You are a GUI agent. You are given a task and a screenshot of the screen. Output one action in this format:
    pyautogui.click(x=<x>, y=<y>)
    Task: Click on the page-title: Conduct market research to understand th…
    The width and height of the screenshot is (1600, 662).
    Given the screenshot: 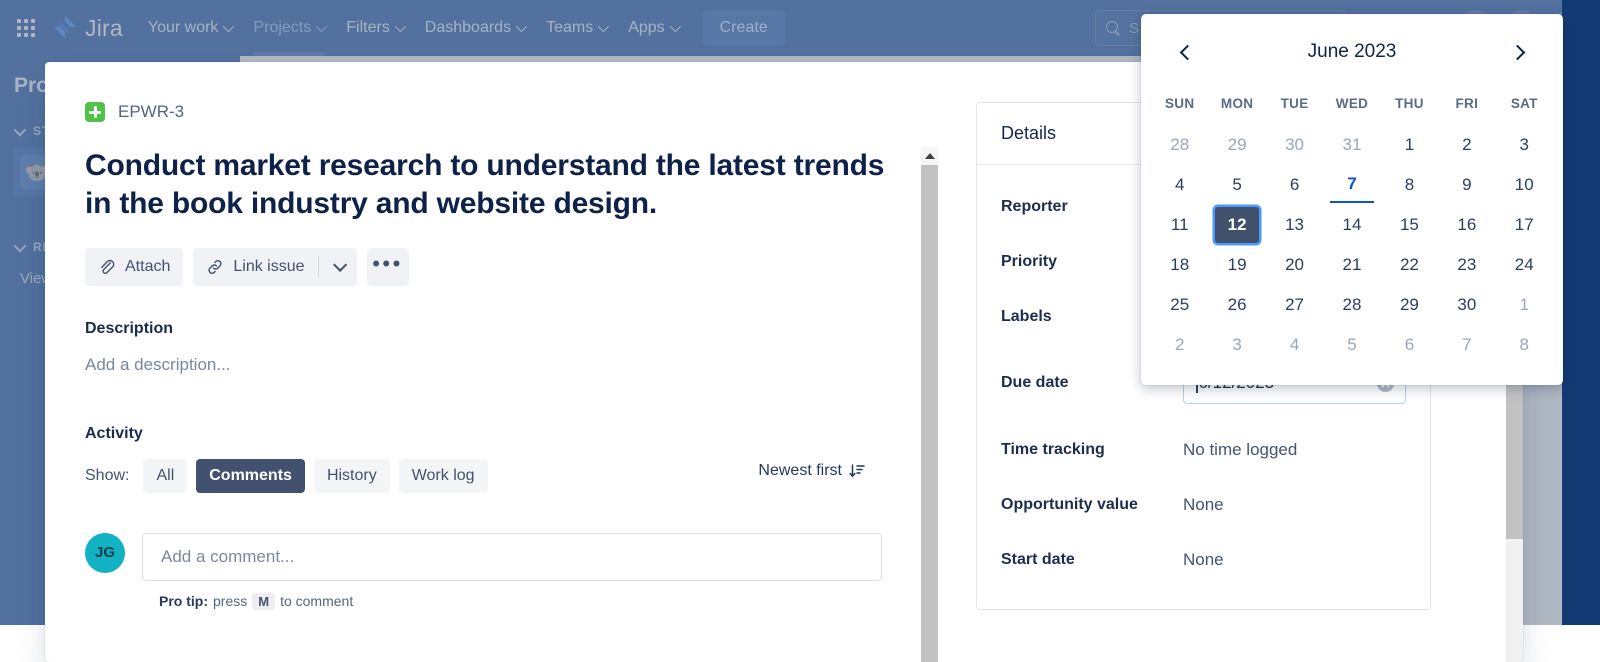 What is the action you would take?
    pyautogui.click(x=485, y=185)
    